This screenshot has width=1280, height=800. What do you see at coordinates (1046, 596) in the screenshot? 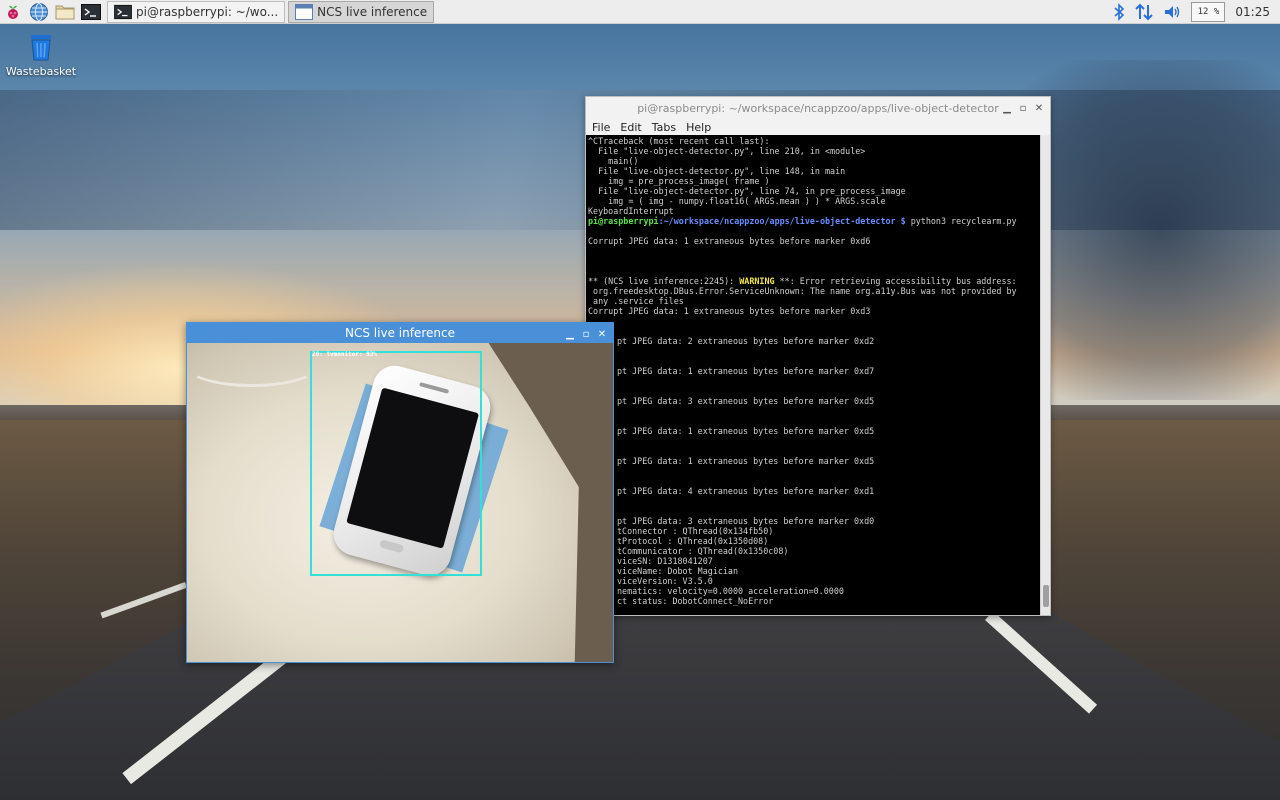
I see `scrollbar-thumb` at bounding box center [1046, 596].